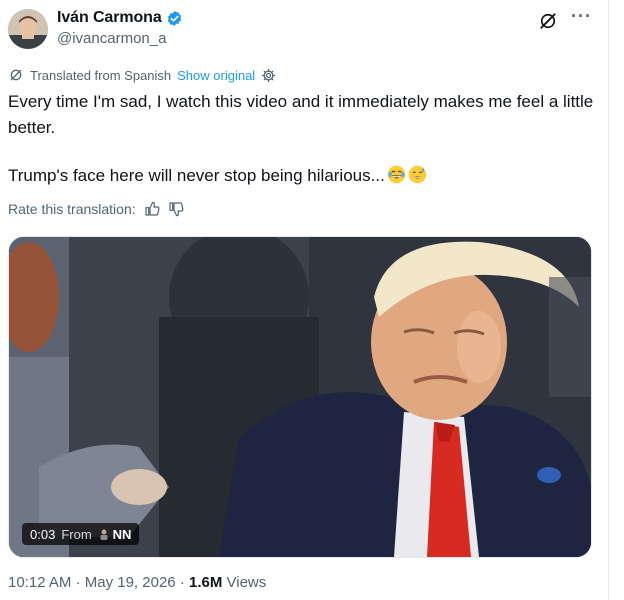 The width and height of the screenshot is (624, 600). What do you see at coordinates (111, 38) in the screenshot?
I see `author-handle: @ivancarmon_a` at bounding box center [111, 38].